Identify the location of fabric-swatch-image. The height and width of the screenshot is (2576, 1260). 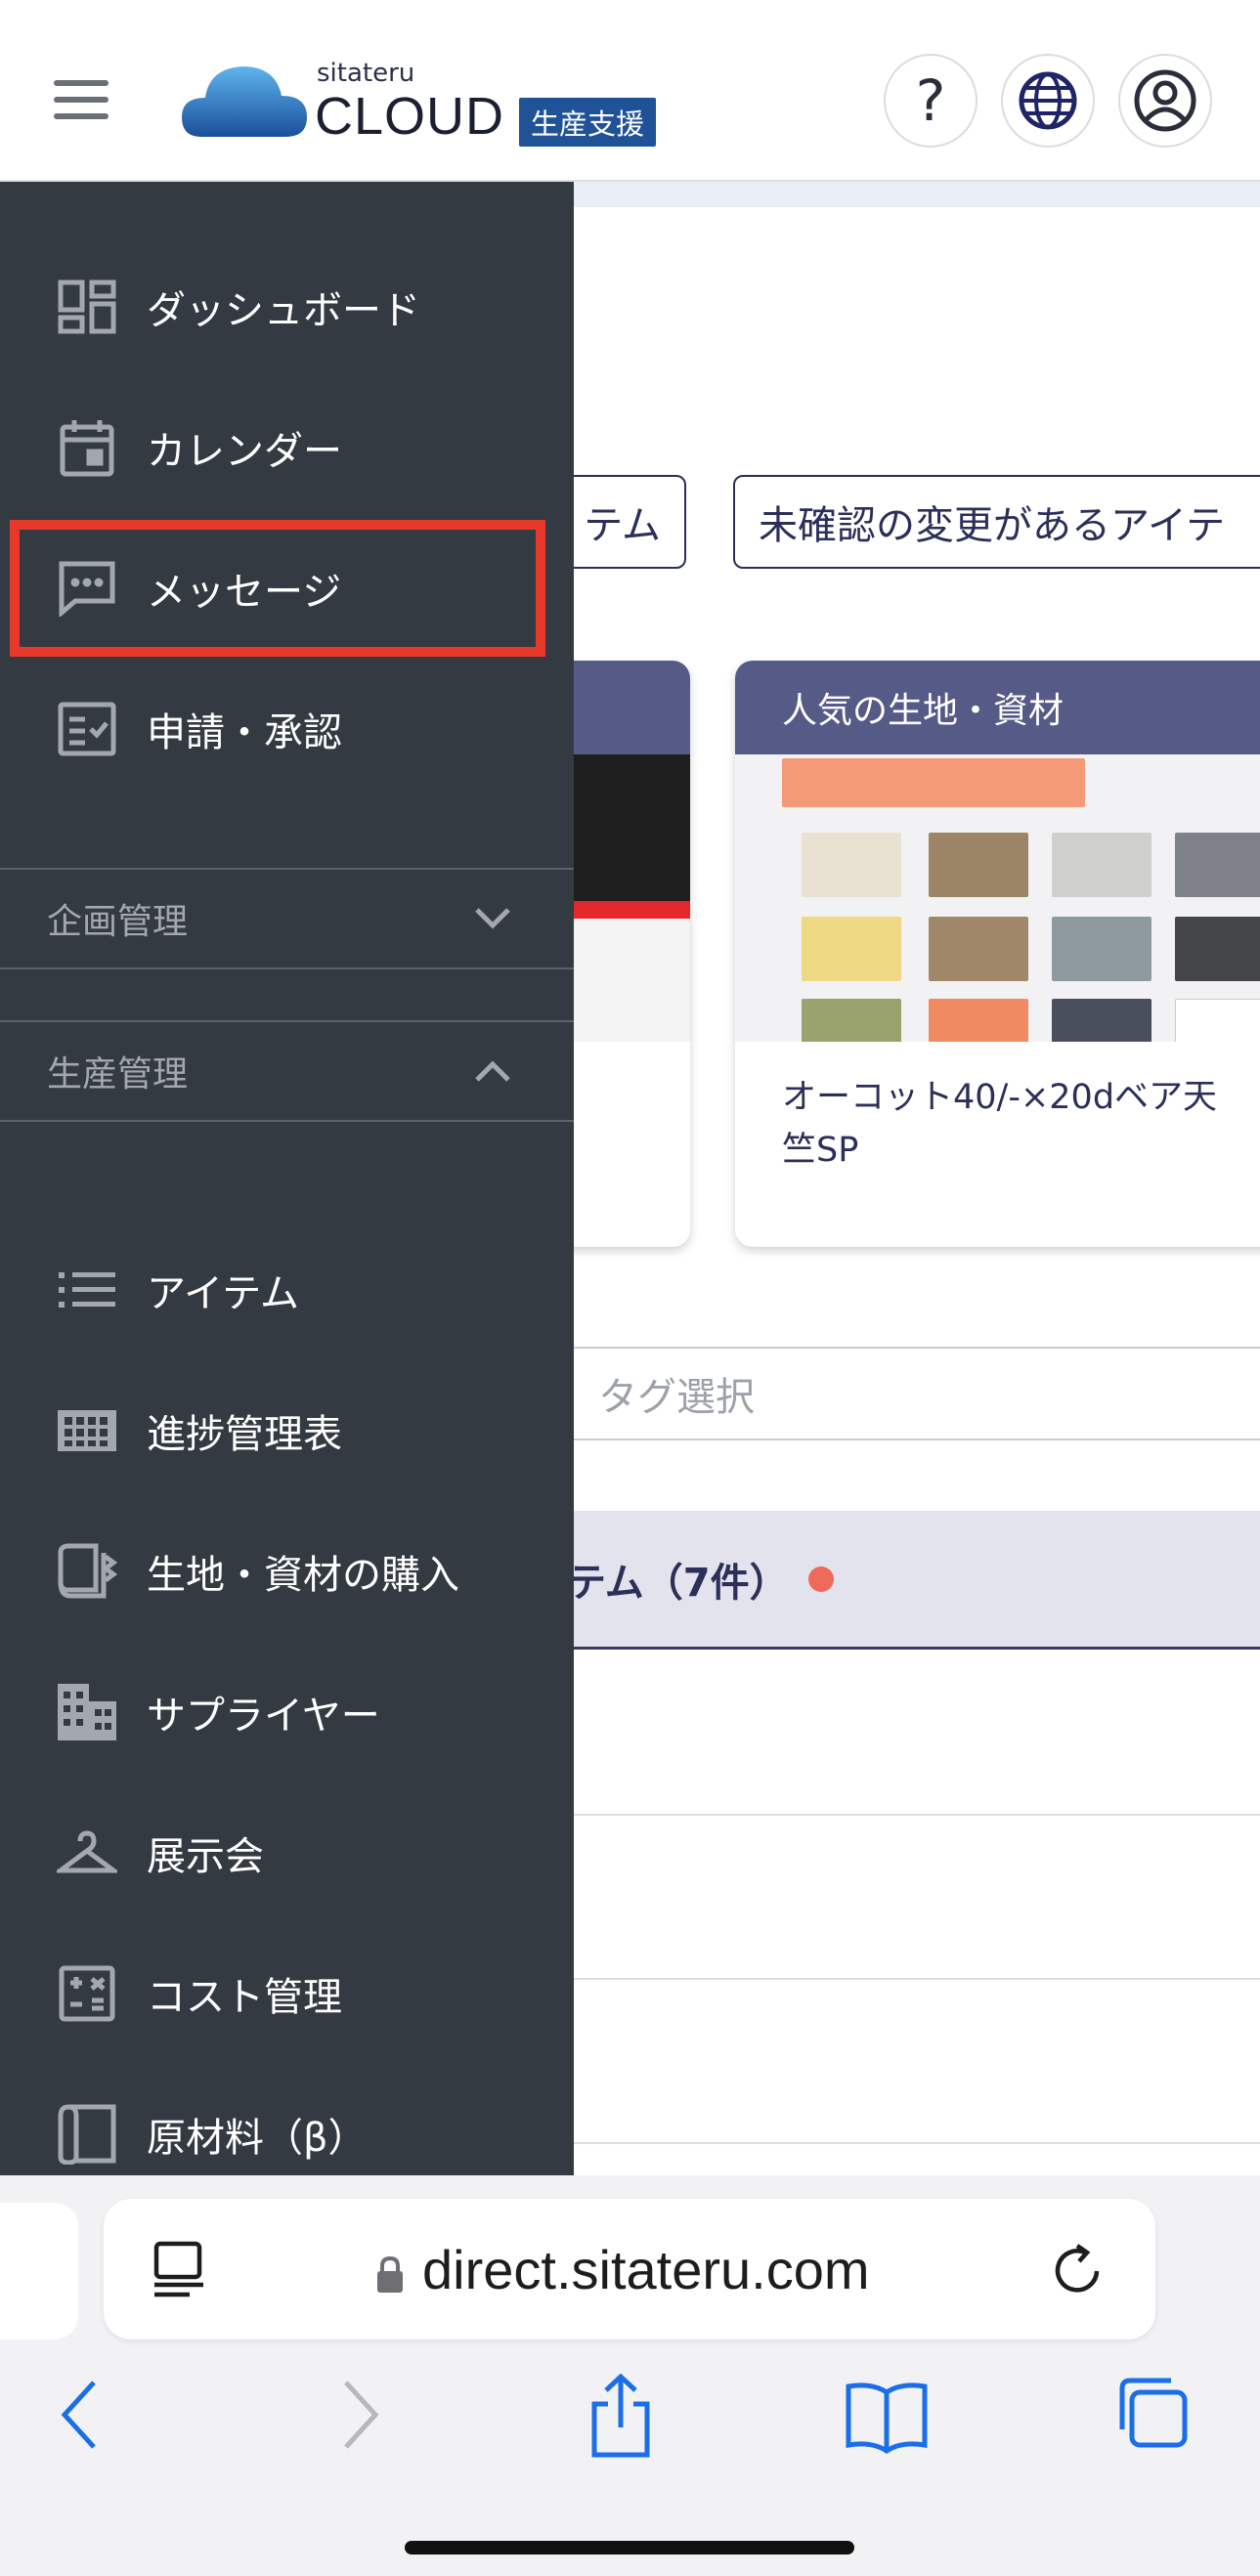
(997, 898).